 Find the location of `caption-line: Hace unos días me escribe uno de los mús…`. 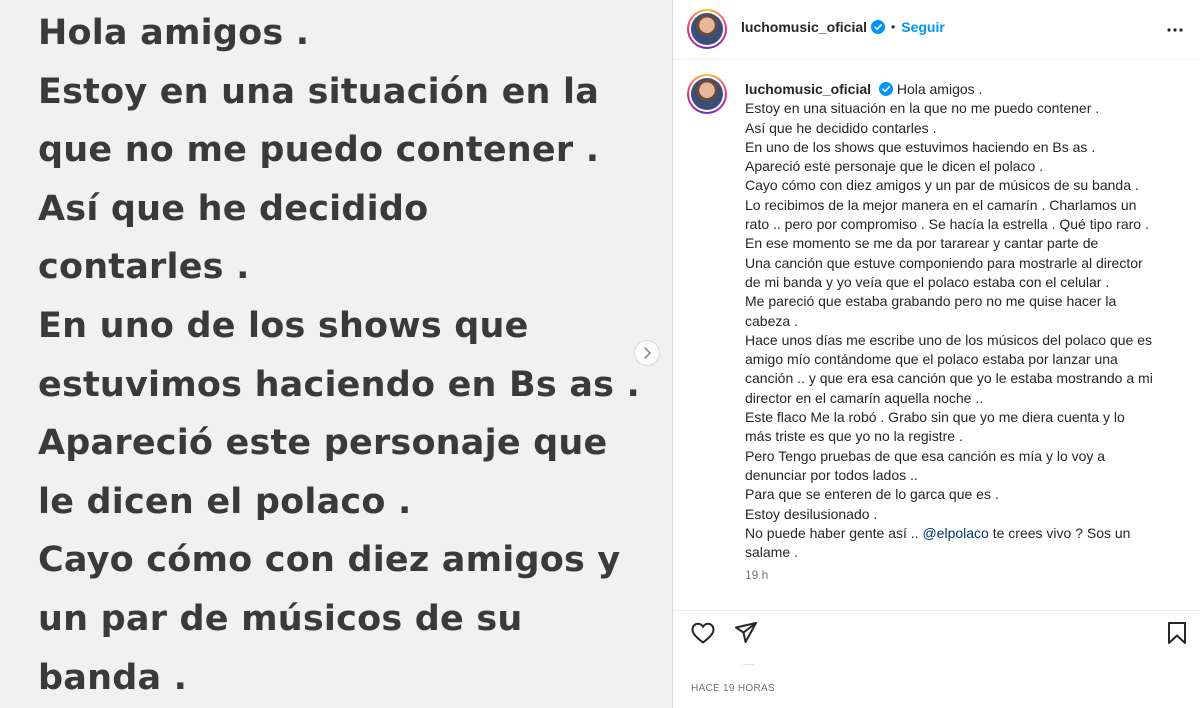

caption-line: Hace unos días me escribe uno de los mús… is located at coordinates (949, 339).